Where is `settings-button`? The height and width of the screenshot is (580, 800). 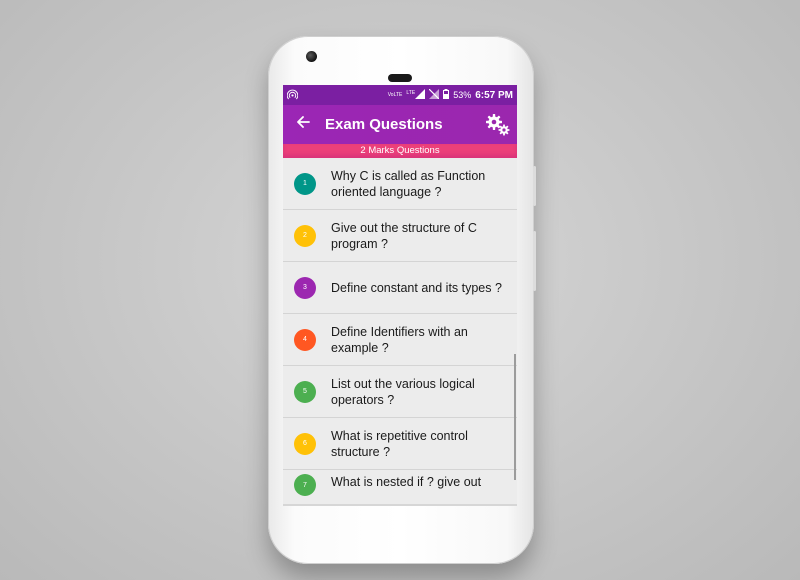
settings-button is located at coordinates (498, 127).